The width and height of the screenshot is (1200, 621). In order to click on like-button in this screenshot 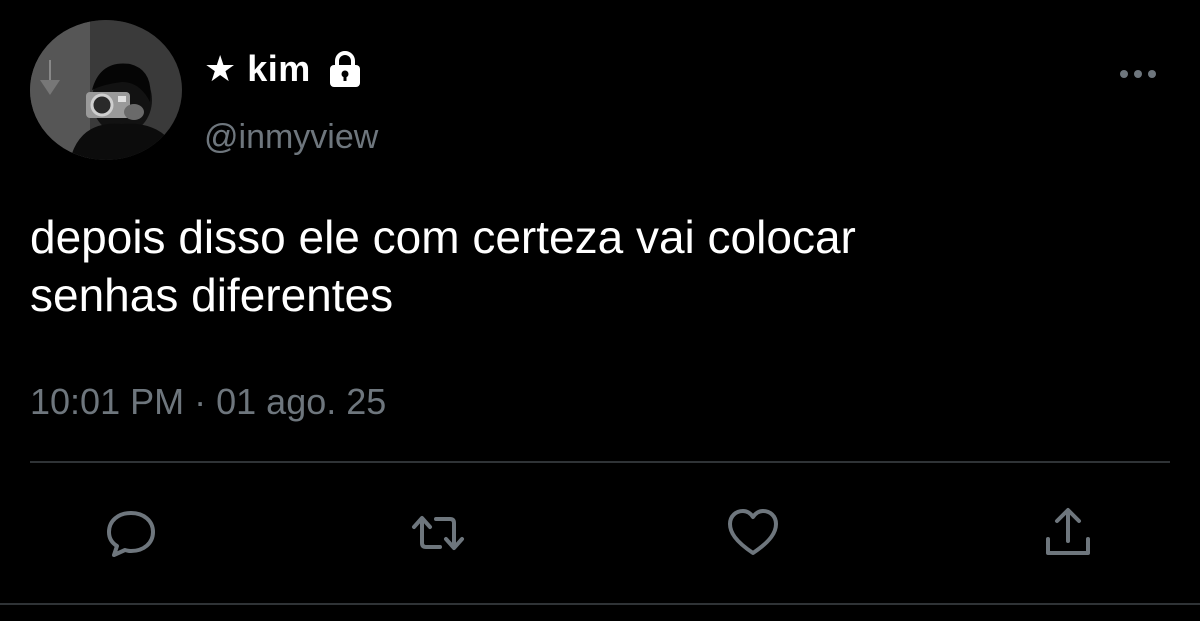, I will do `click(753, 533)`.